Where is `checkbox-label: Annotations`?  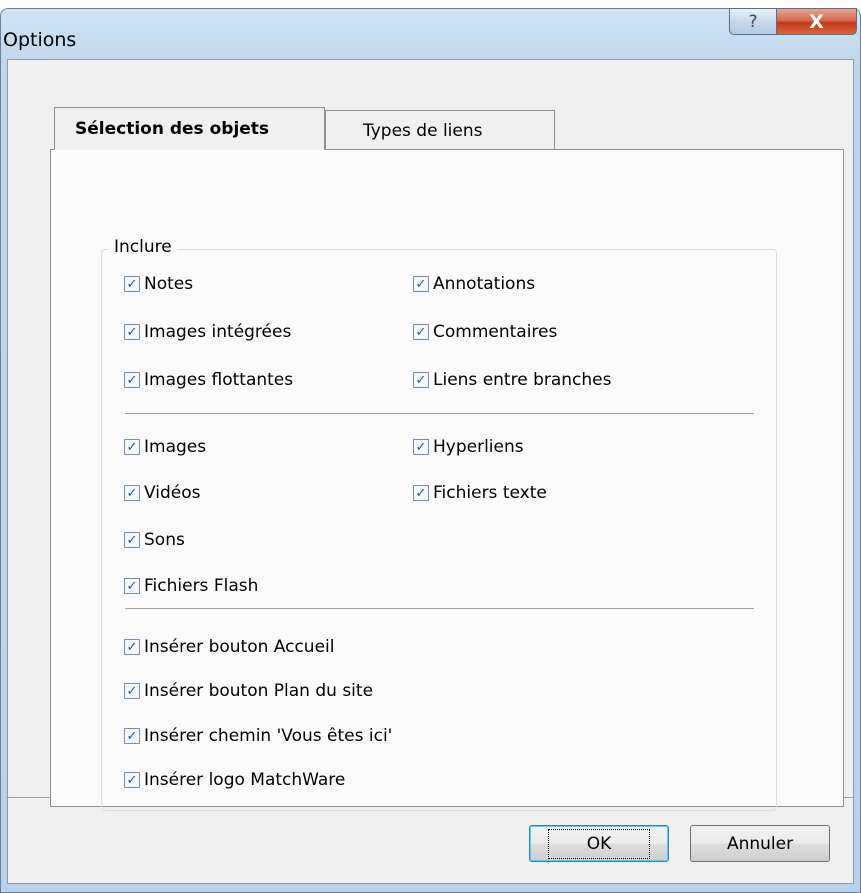
checkbox-label: Annotations is located at coordinates (484, 284).